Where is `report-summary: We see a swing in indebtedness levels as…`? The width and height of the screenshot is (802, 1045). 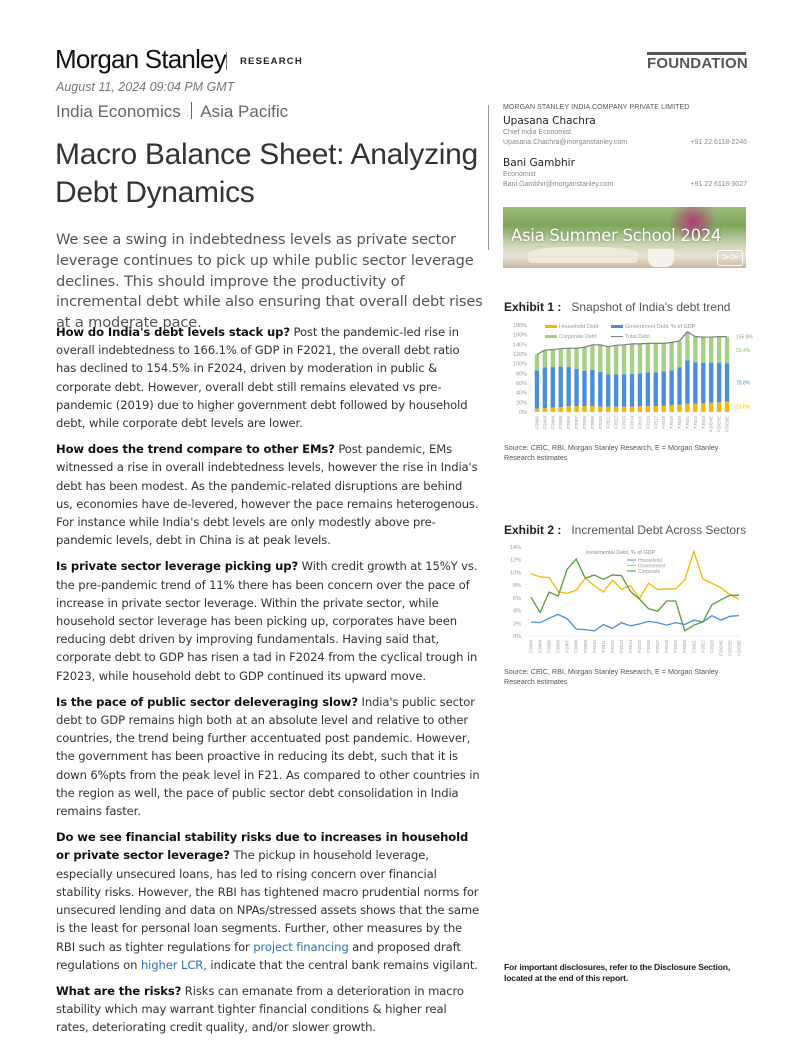
report-summary: We see a swing in indebtedness levels as… is located at coordinates (269, 281).